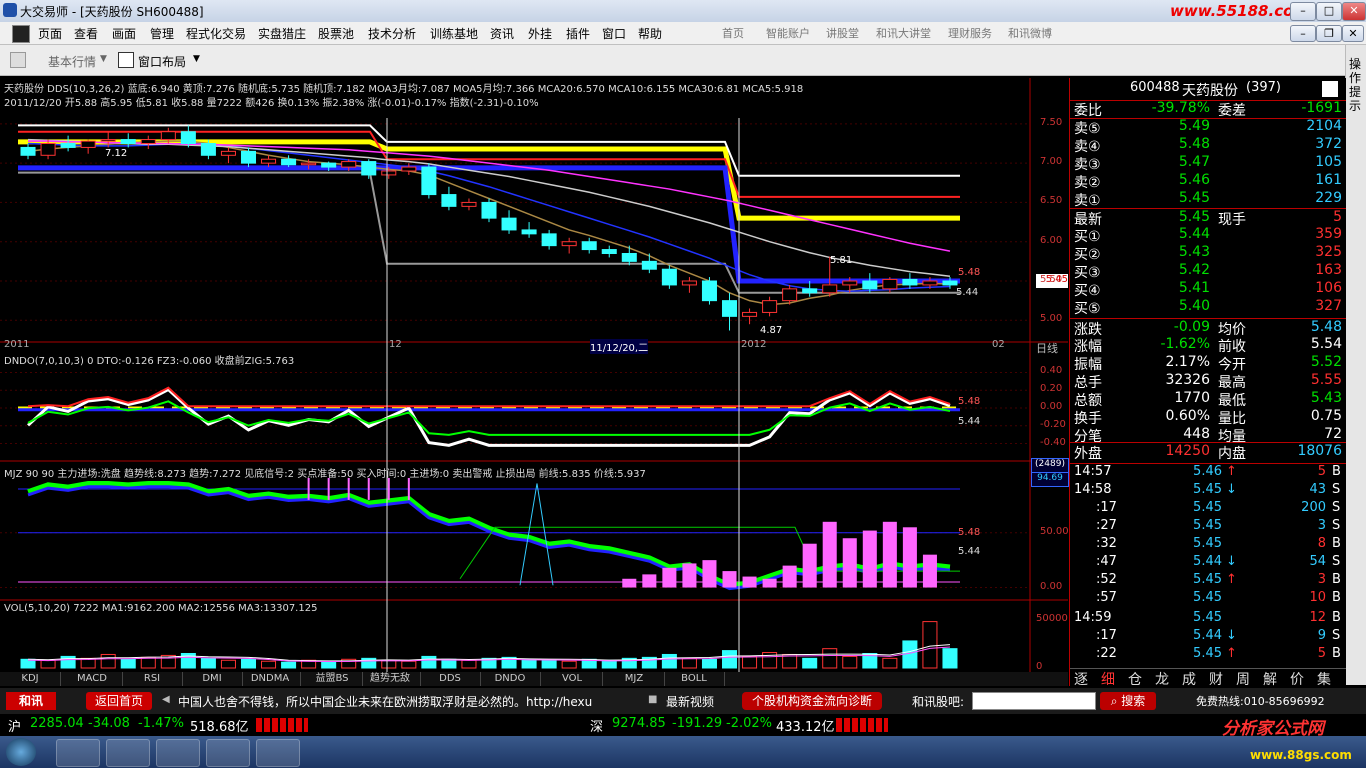  What do you see at coordinates (162, 61) in the screenshot?
I see `window-layout-button: 窗口布局` at bounding box center [162, 61].